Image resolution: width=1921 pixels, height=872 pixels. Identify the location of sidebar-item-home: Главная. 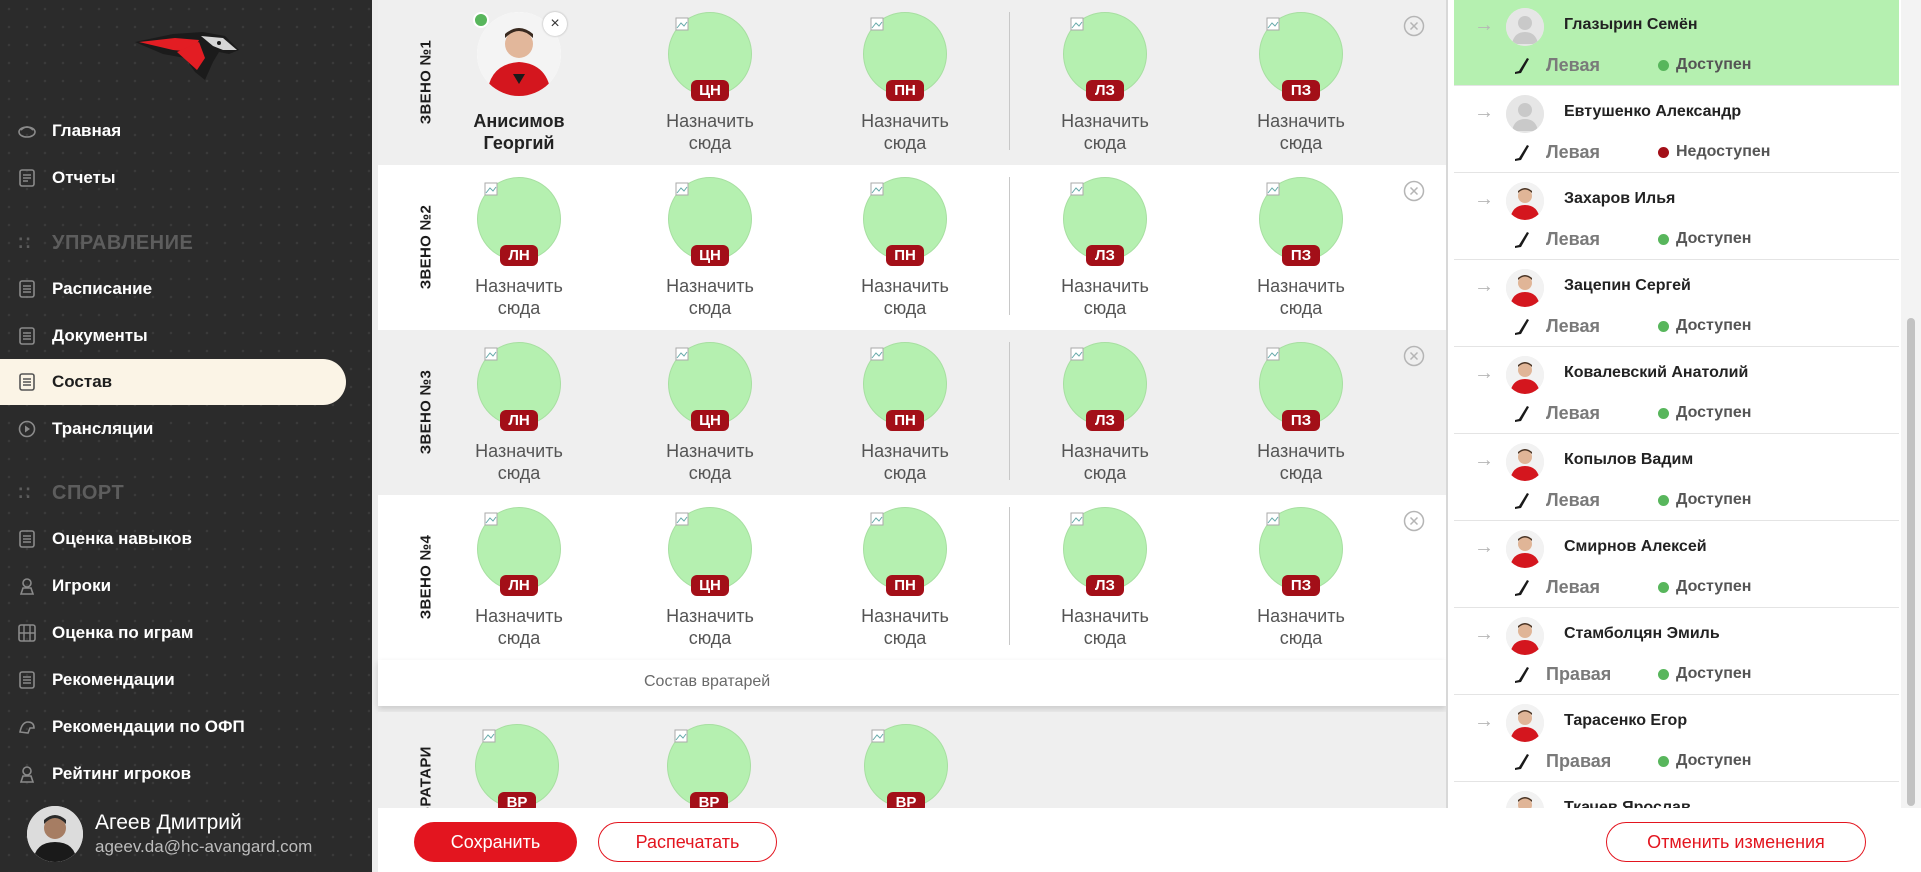
(173, 131).